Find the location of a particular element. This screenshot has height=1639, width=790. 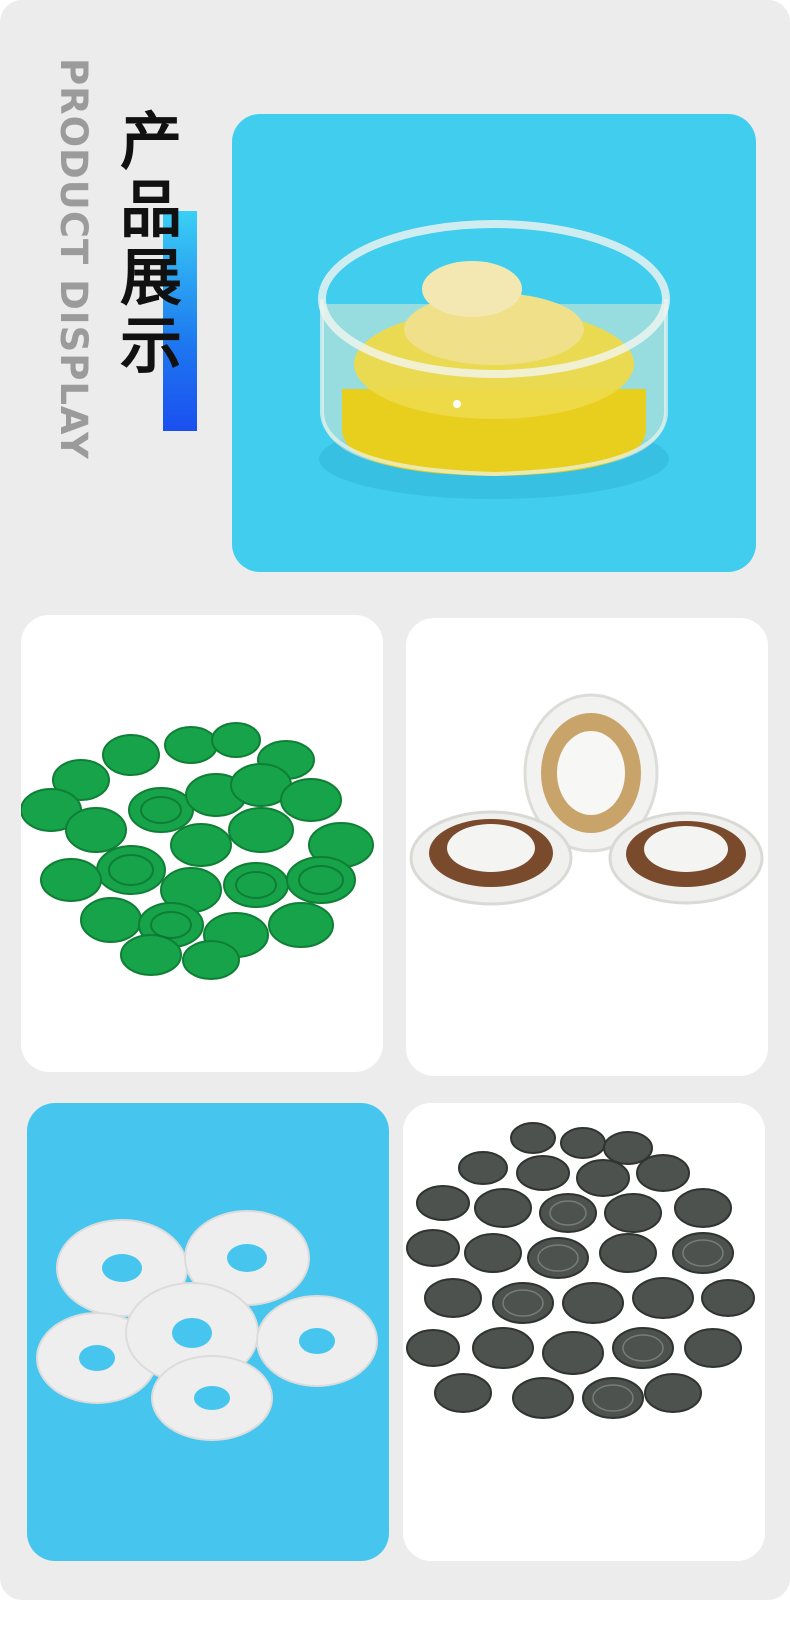

product-photo-gray-caps is located at coordinates (584, 1332).